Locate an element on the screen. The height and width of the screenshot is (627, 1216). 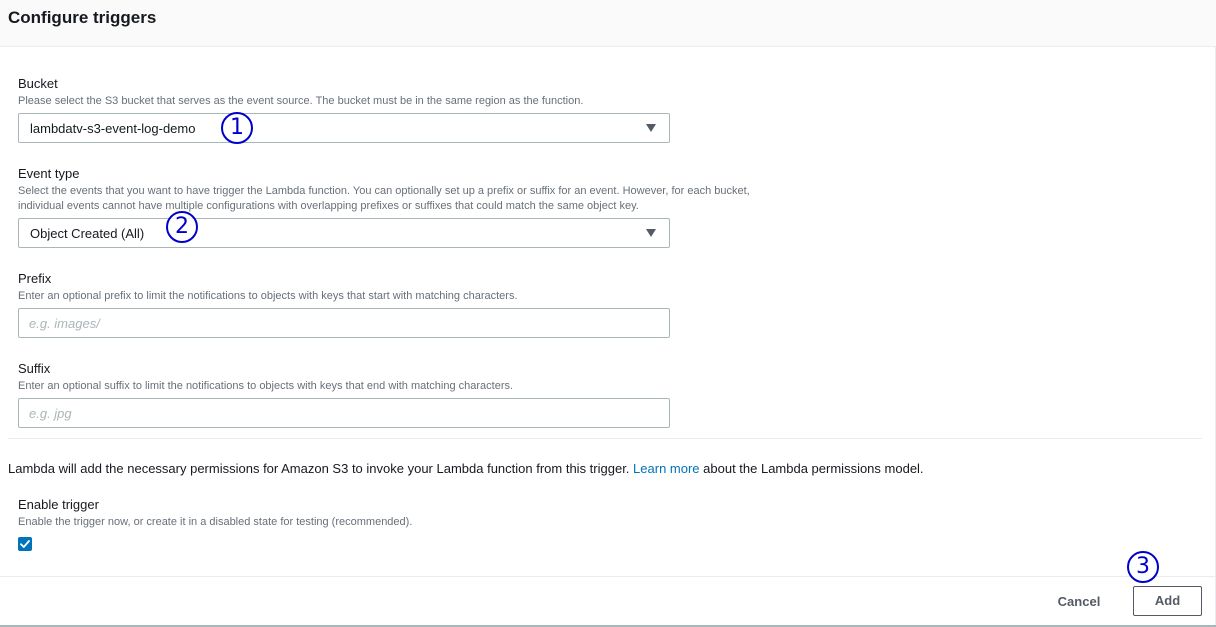
suffix-input is located at coordinates (344, 413).